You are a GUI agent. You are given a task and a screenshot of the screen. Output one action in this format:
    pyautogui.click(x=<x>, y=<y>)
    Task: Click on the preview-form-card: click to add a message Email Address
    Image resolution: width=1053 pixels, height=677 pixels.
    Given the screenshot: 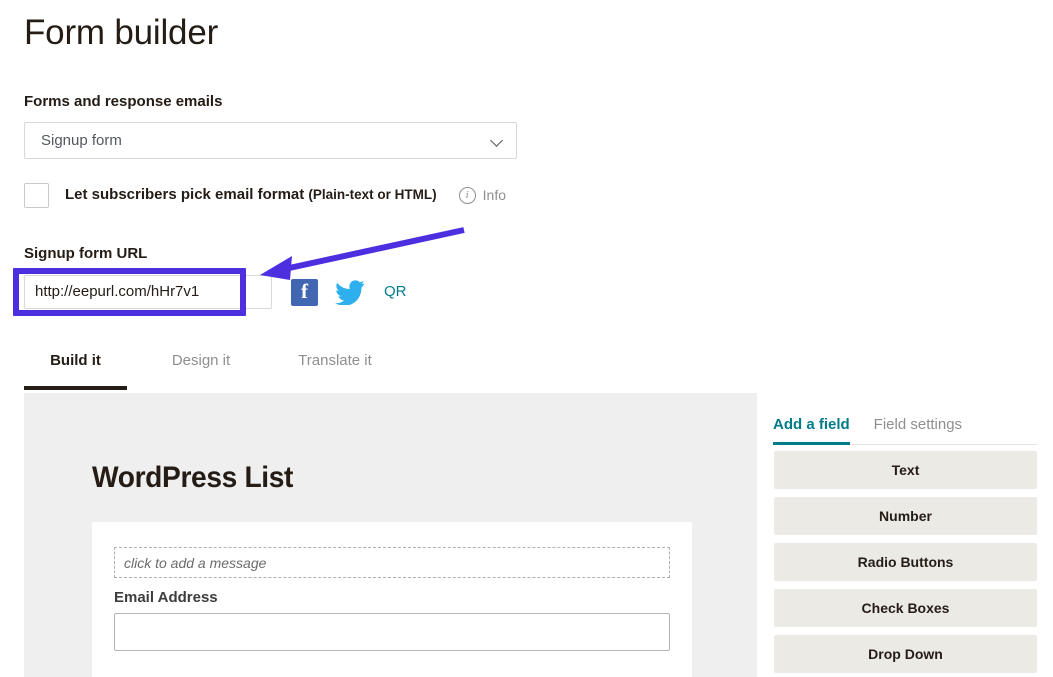 What is the action you would take?
    pyautogui.click(x=392, y=599)
    